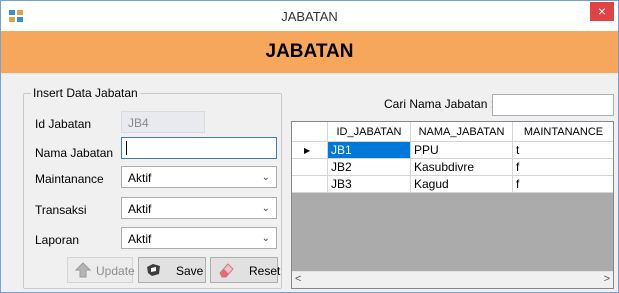 The image size is (619, 293). I want to click on title-bar: JABATAN ×, so click(309, 16).